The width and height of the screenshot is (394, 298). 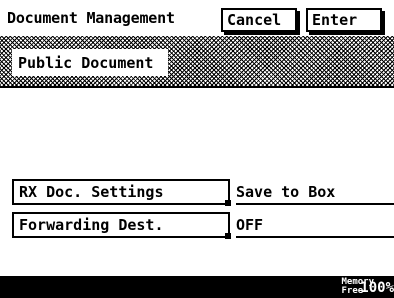 I want to click on cancel-button: Cancel, so click(x=259, y=20).